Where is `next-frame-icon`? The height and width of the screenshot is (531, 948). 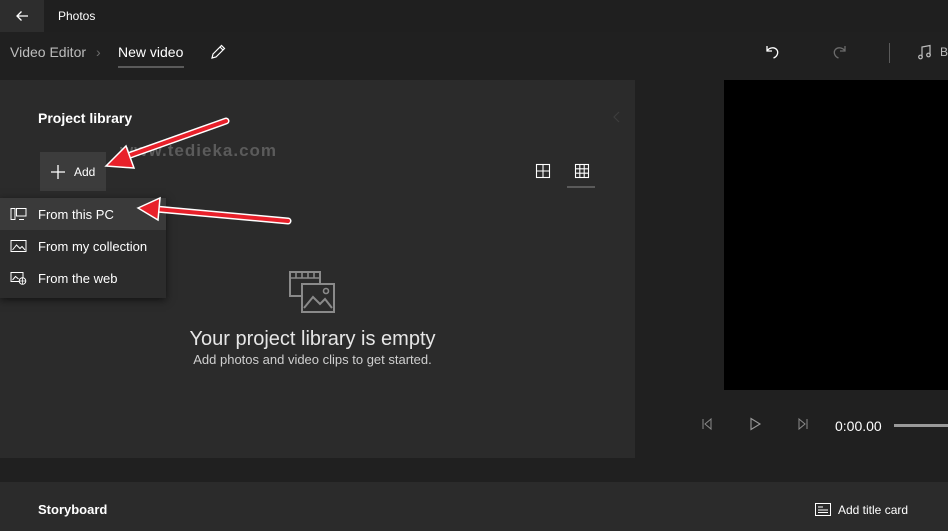
next-frame-icon is located at coordinates (803, 424).